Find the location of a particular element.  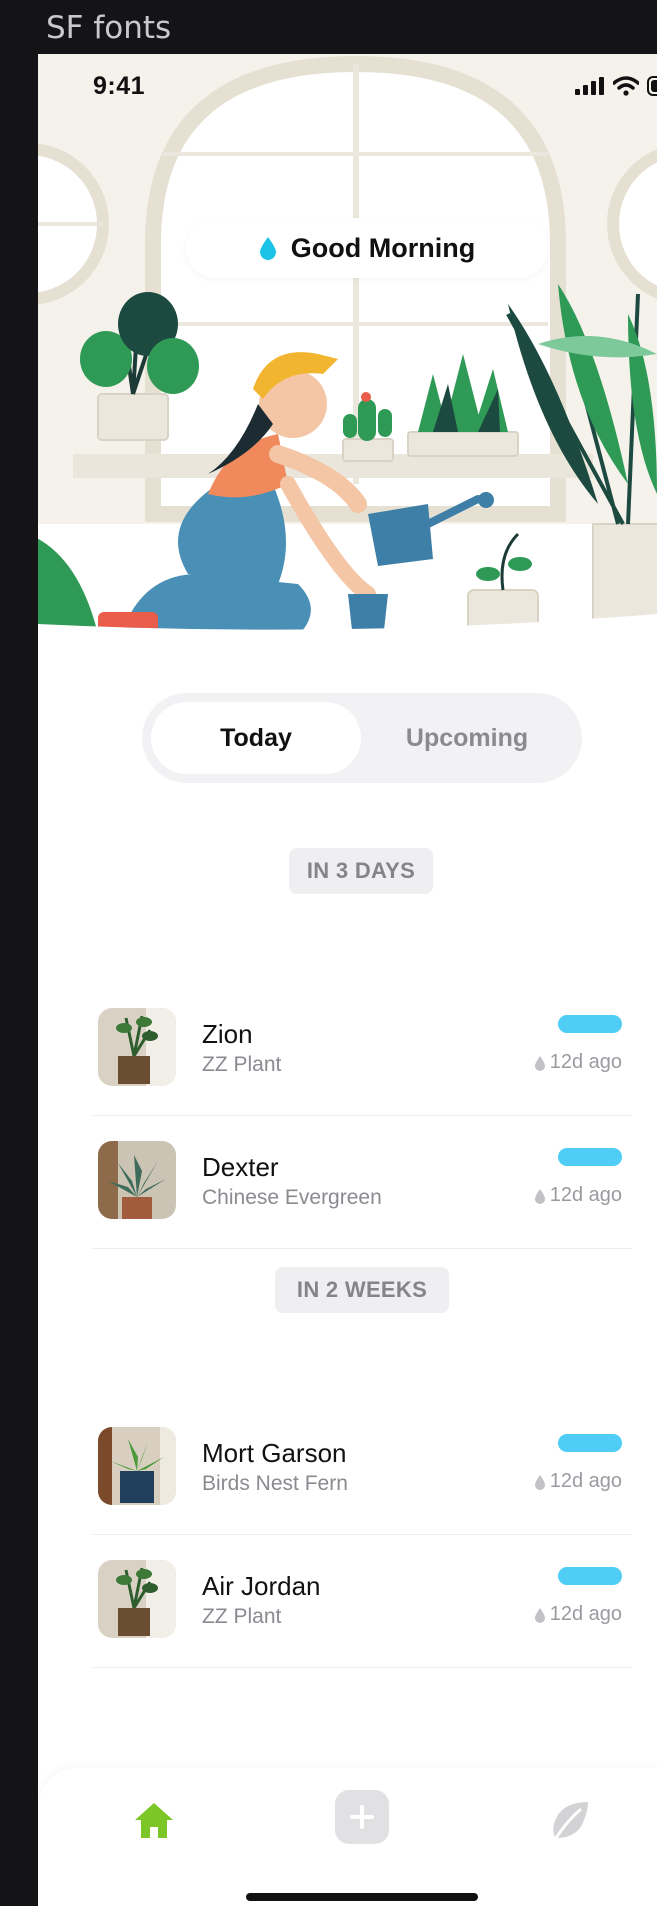

bottom-tab-bar is located at coordinates (347, 1837).